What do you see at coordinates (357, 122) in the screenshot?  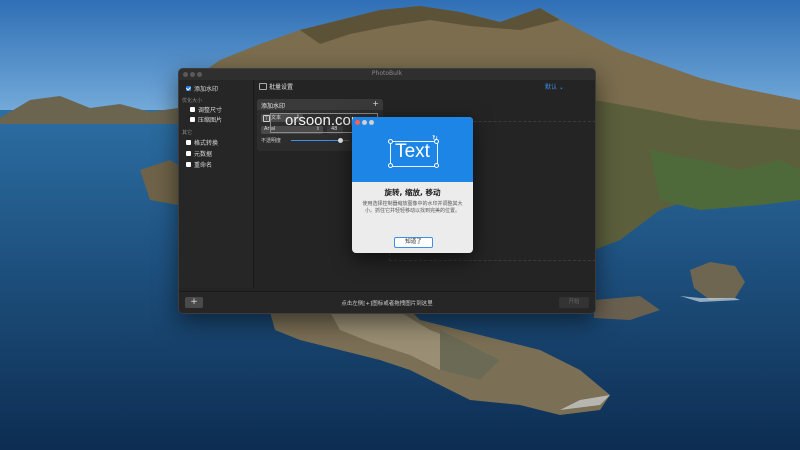 I see `close-dialog-button` at bounding box center [357, 122].